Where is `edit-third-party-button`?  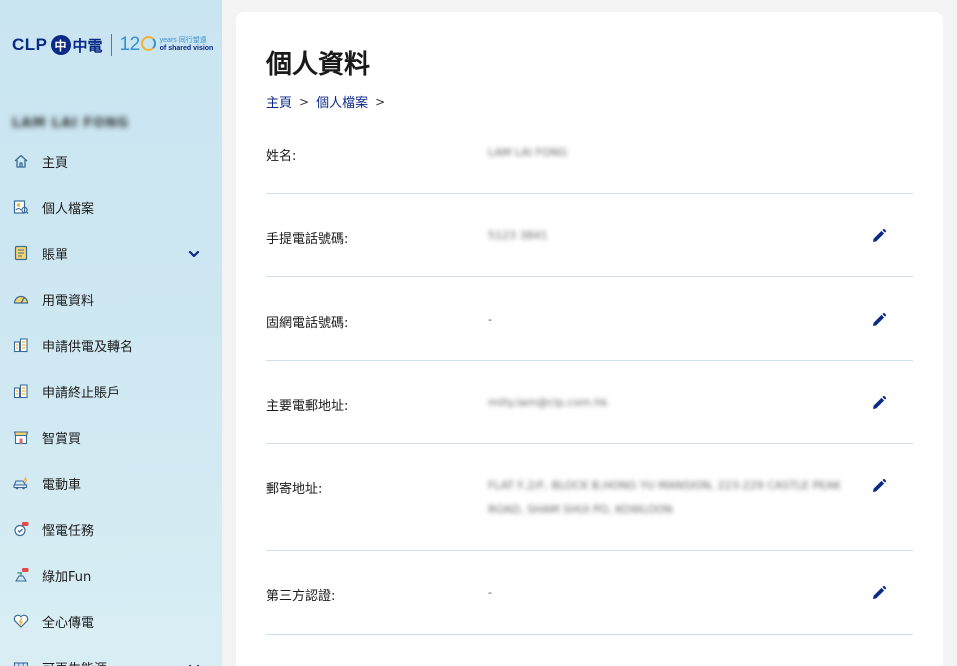 edit-third-party-button is located at coordinates (879, 593).